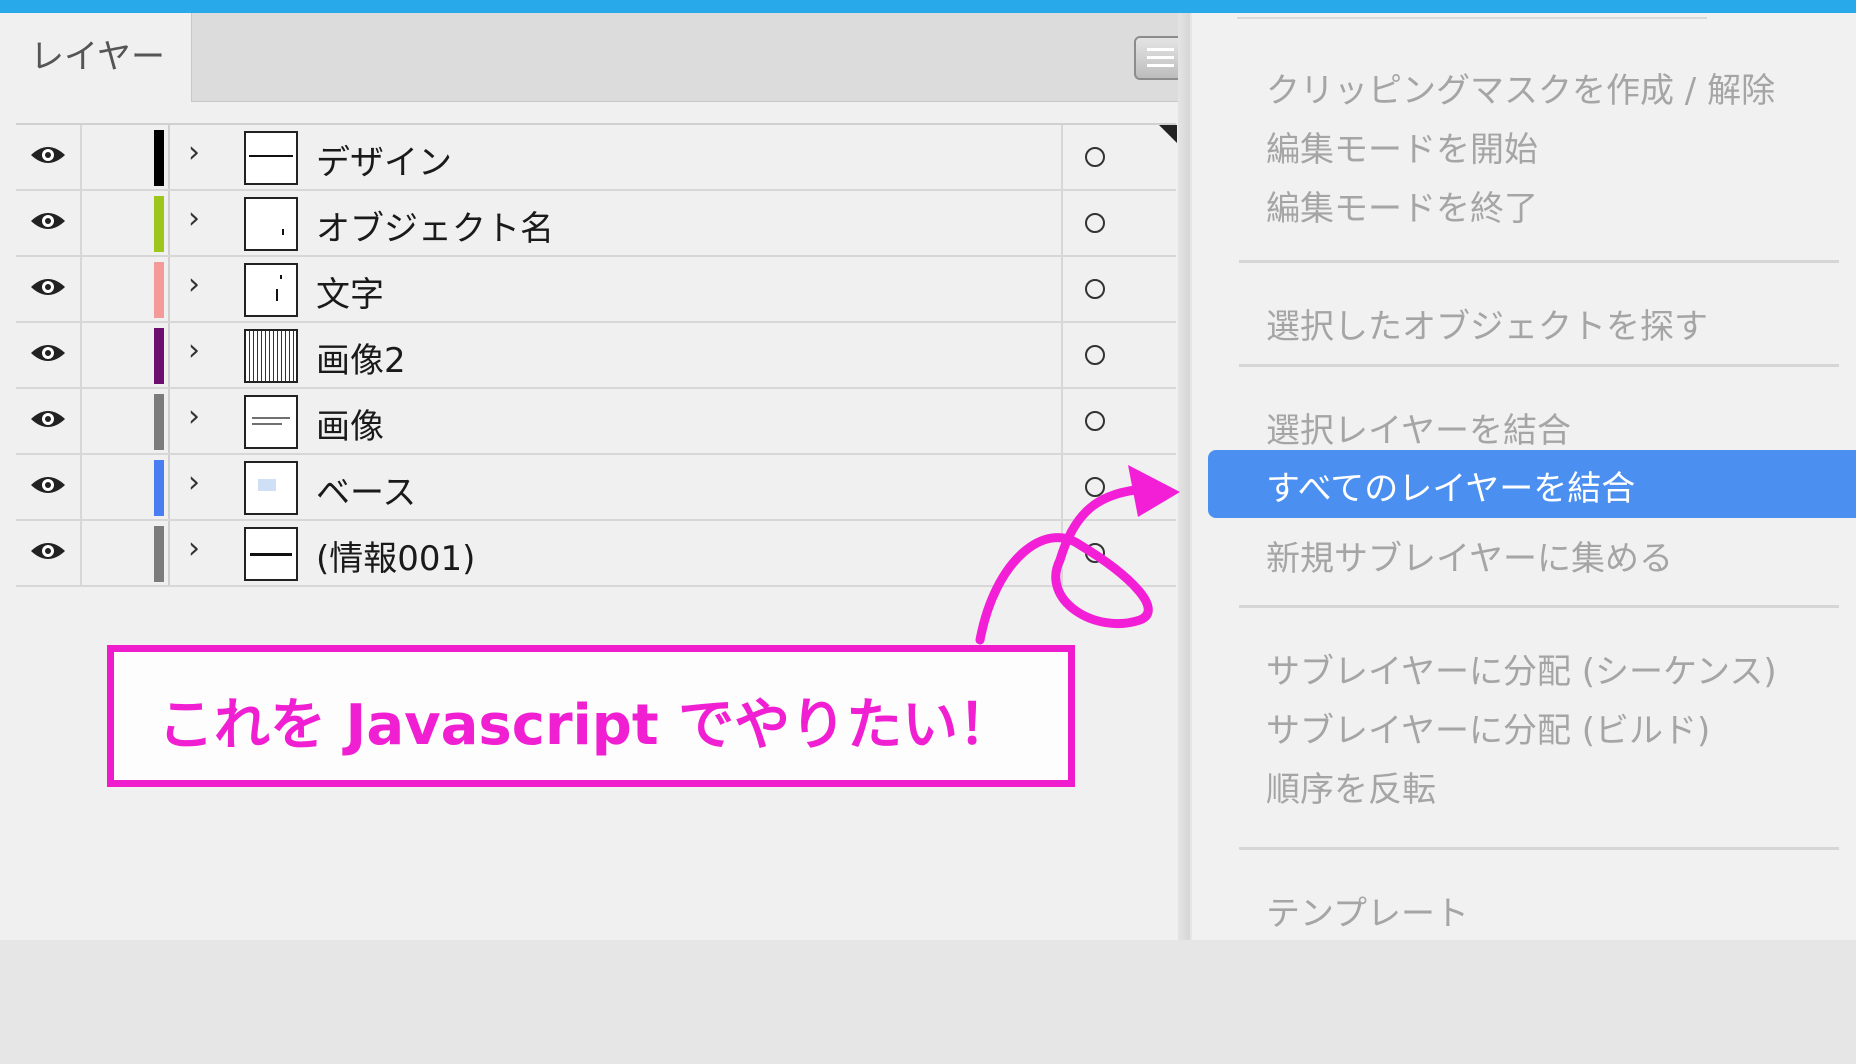  I want to click on annotation-box: これを Javascript でやりたい！, so click(591, 716).